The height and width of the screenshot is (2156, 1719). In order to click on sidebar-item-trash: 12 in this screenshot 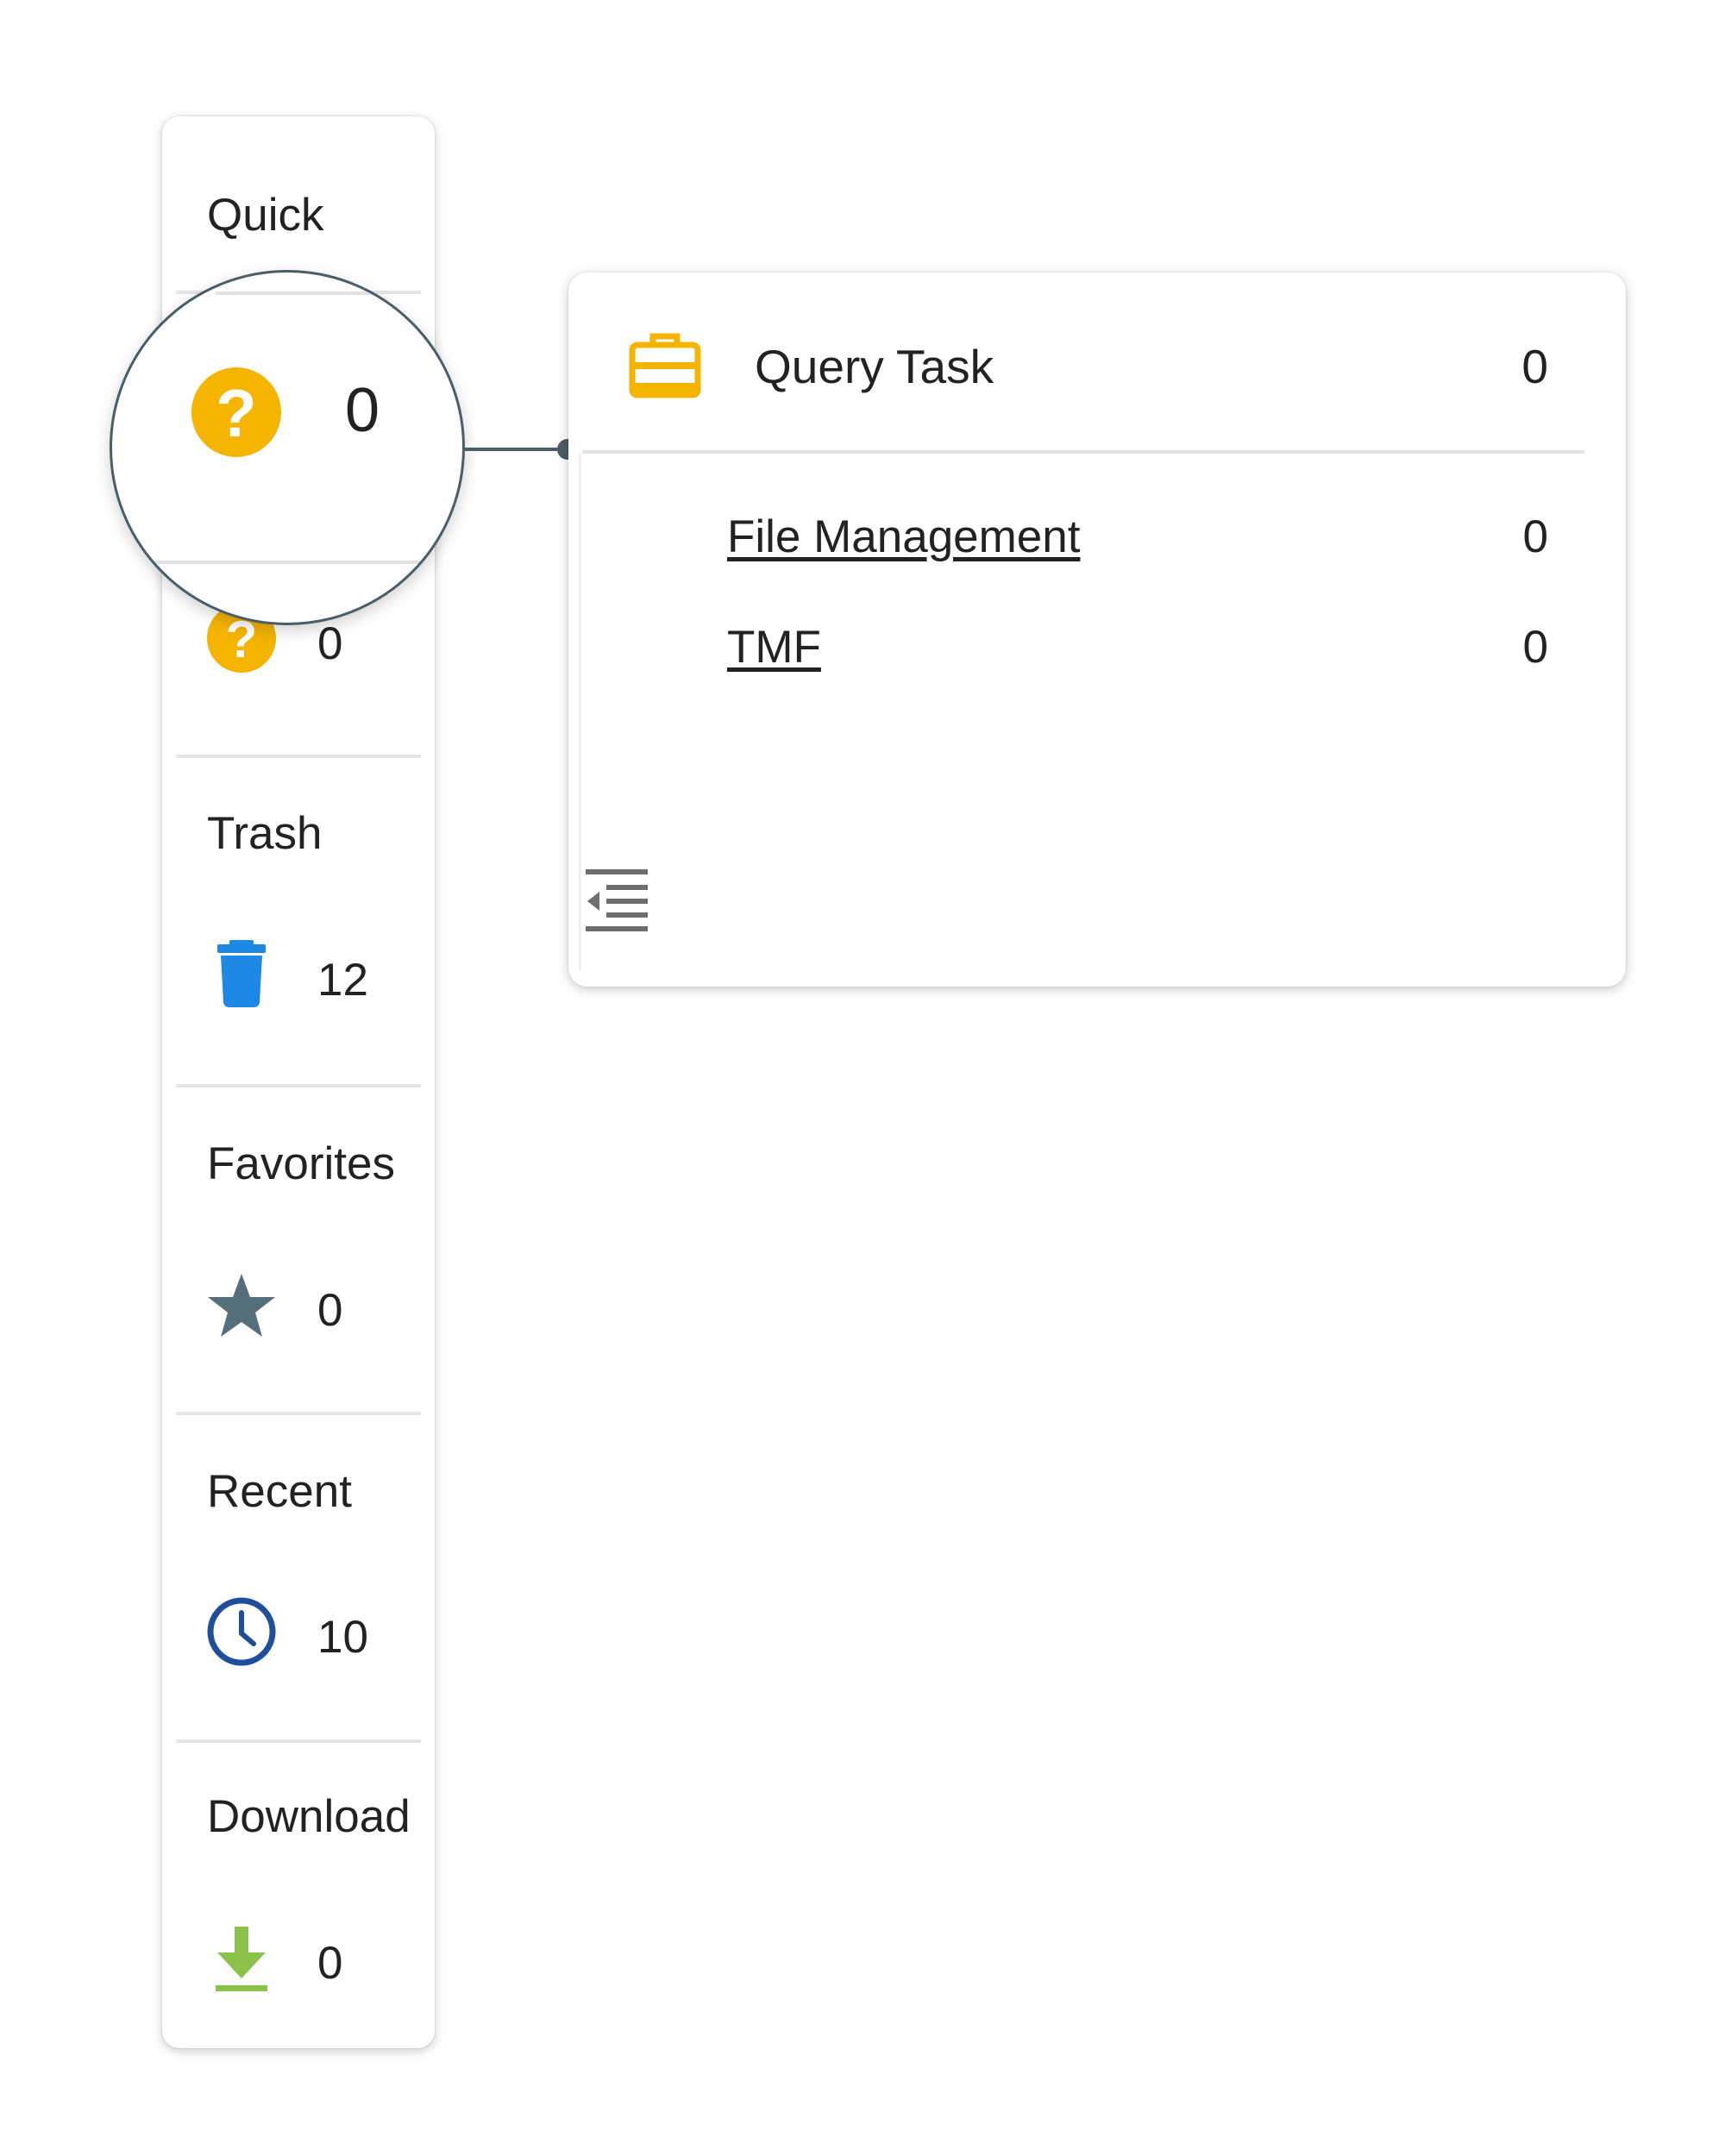, I will do `click(311, 979)`.